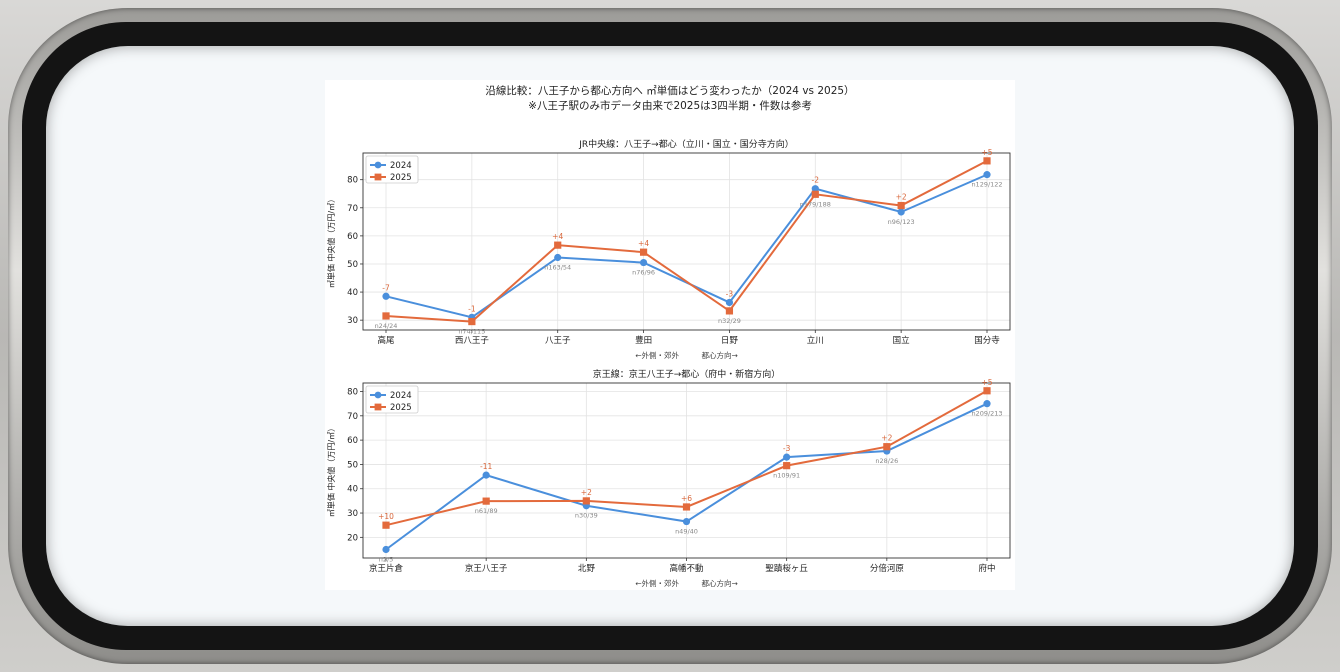  I want to click on count-label: n76/96, so click(643, 273).